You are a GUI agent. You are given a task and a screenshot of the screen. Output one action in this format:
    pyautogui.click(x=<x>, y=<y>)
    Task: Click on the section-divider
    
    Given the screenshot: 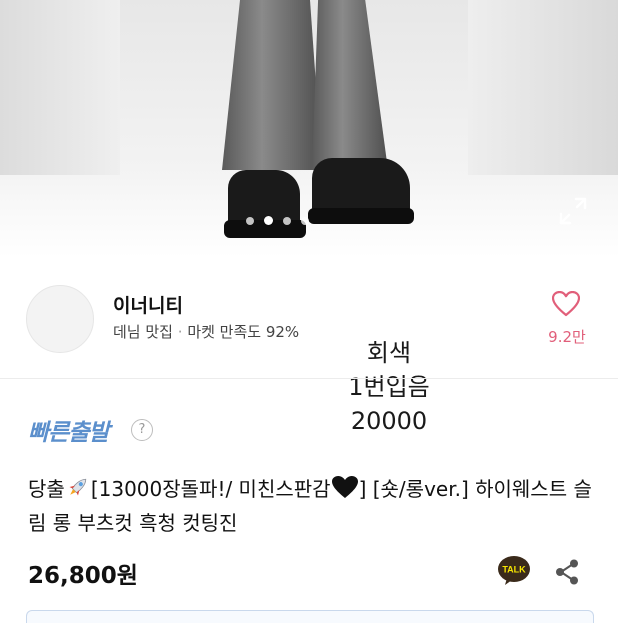 What is the action you would take?
    pyautogui.click(x=309, y=378)
    